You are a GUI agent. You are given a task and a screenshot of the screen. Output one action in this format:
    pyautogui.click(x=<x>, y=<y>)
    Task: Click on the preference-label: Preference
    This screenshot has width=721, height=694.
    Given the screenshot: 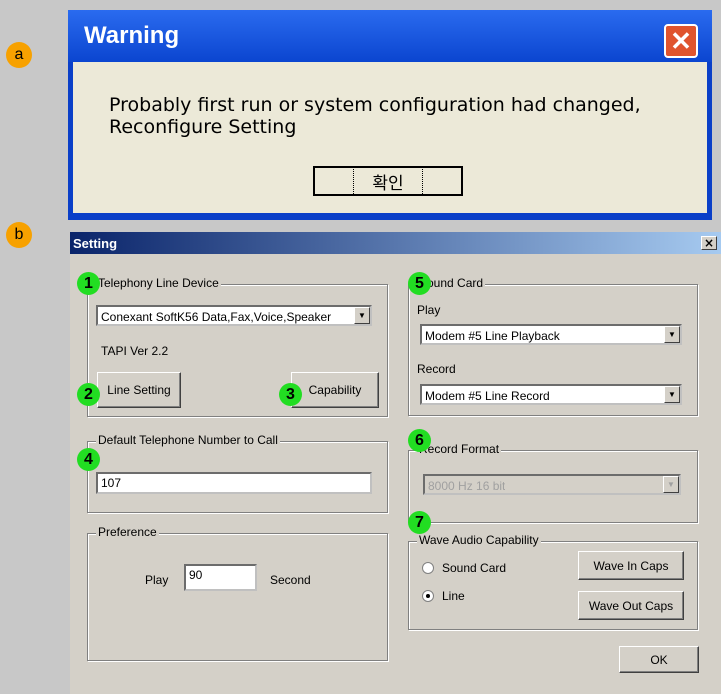 What is the action you would take?
    pyautogui.click(x=127, y=532)
    